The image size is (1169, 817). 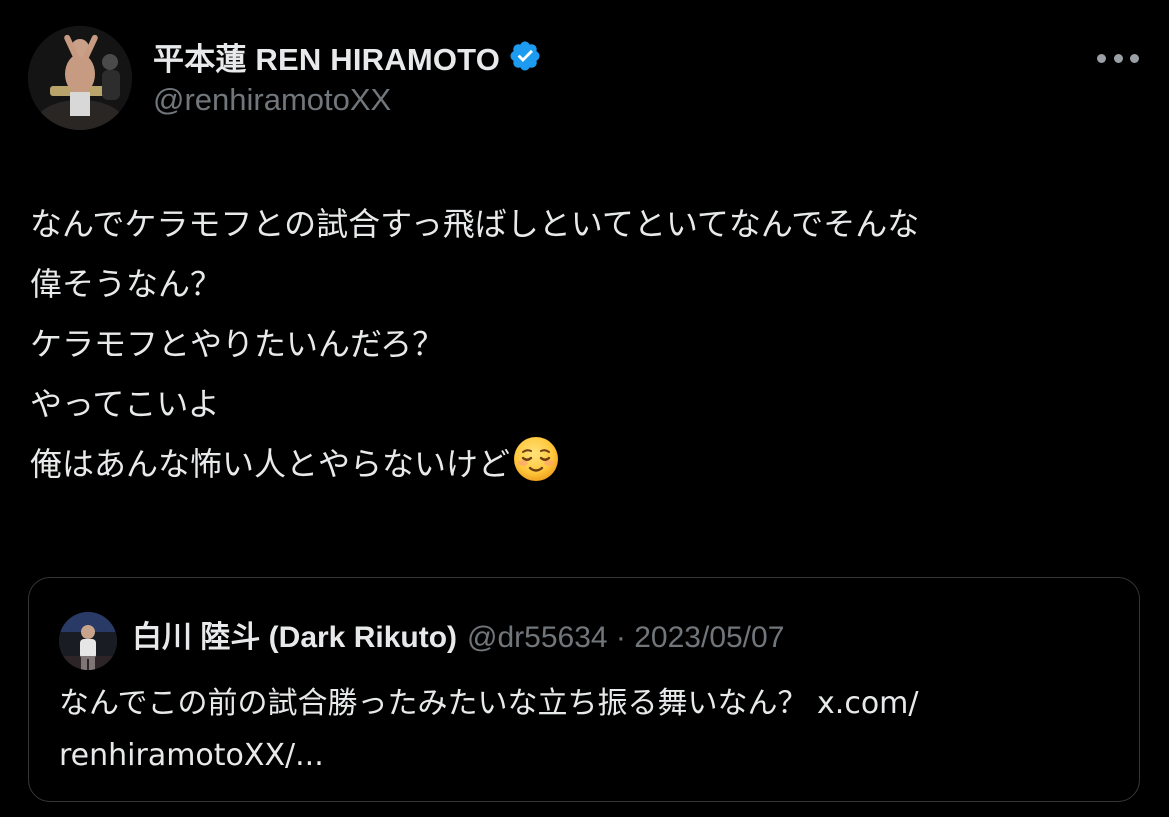 I want to click on quoted-author-avatar, so click(x=88, y=641).